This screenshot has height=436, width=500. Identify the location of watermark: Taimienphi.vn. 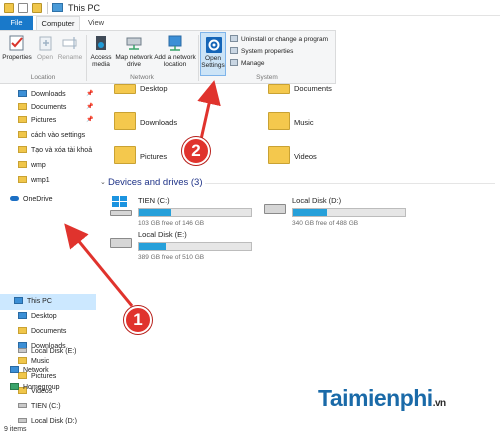
(382, 398).